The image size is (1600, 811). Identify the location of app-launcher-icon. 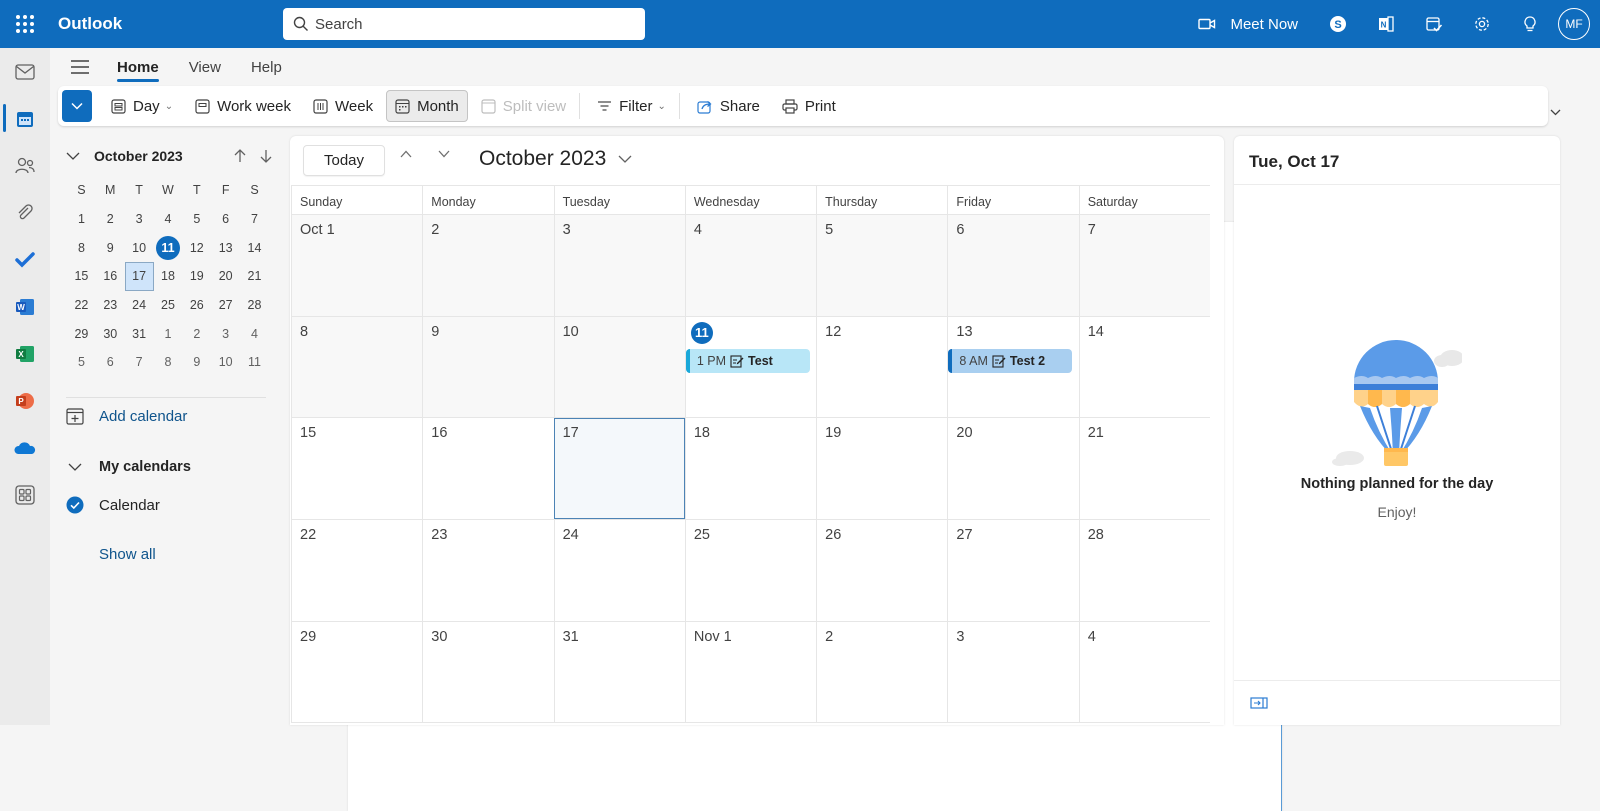
(25, 24).